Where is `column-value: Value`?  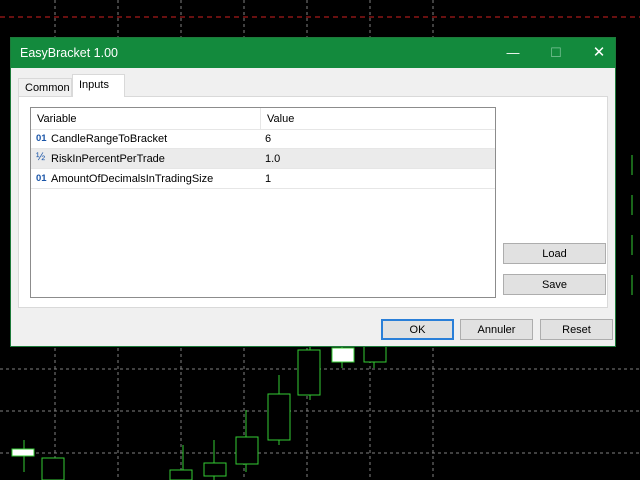 column-value: Value is located at coordinates (378, 118).